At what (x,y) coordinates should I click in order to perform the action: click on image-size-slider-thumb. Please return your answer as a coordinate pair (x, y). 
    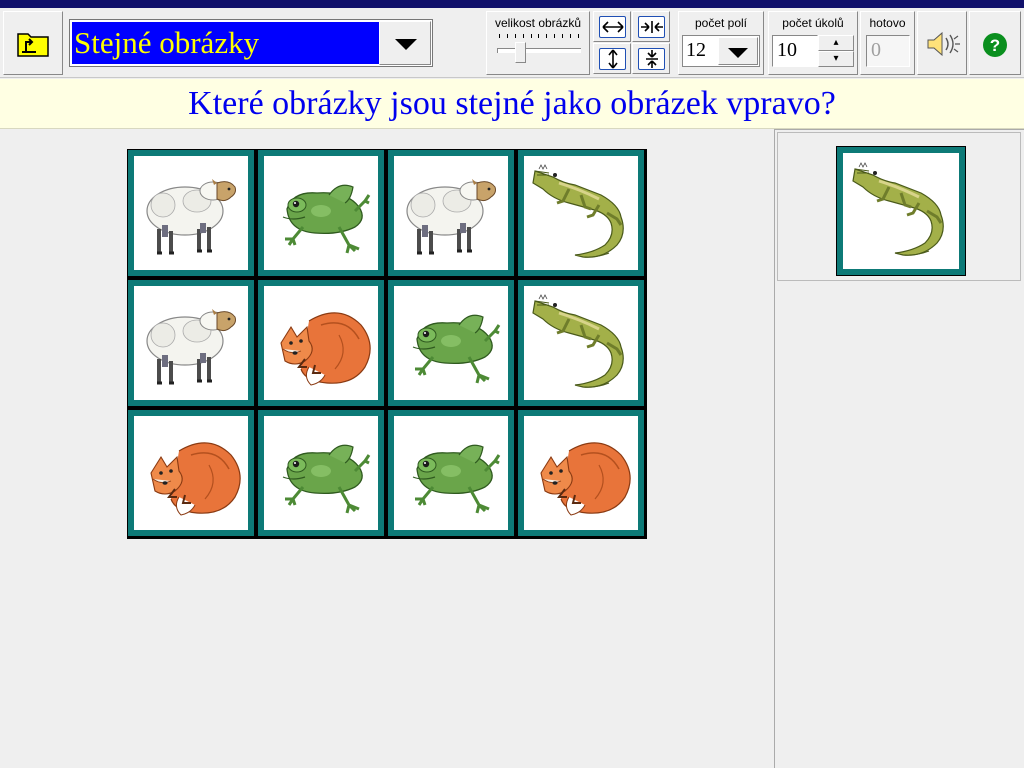
    Looking at the image, I should click on (521, 52).